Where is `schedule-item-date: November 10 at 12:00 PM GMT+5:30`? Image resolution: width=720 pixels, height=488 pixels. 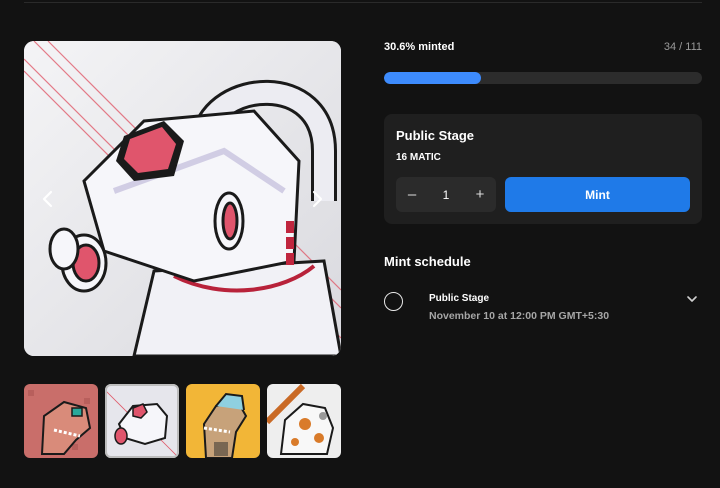
schedule-item-date: November 10 at 12:00 PM GMT+5:30 is located at coordinates (519, 316).